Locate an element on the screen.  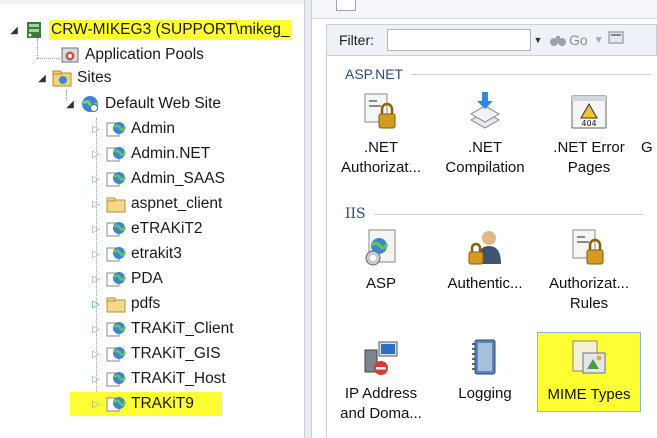
tree-node-admin-saas: ▷ Admin_SAAS is located at coordinates (157, 179).